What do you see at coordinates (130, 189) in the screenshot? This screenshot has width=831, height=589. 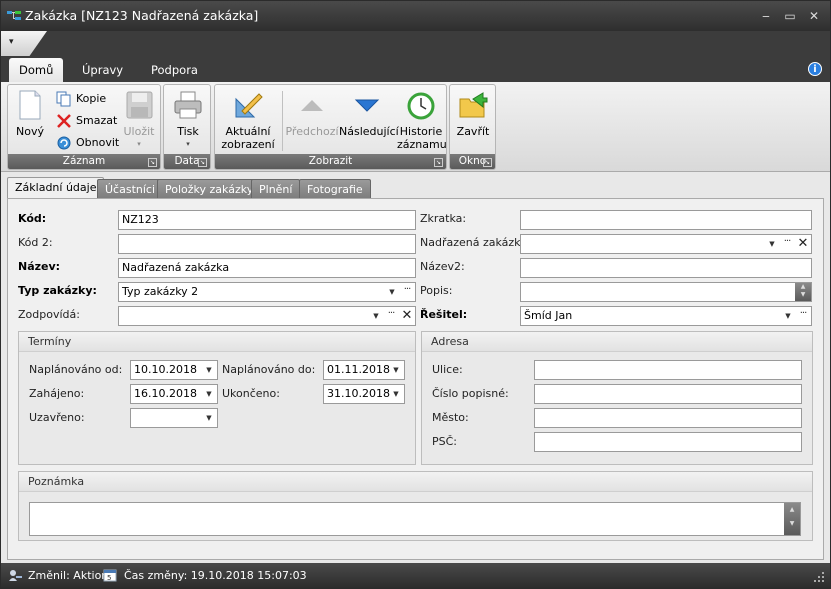 I see `tab-ucastnici: Účastníci` at bounding box center [130, 189].